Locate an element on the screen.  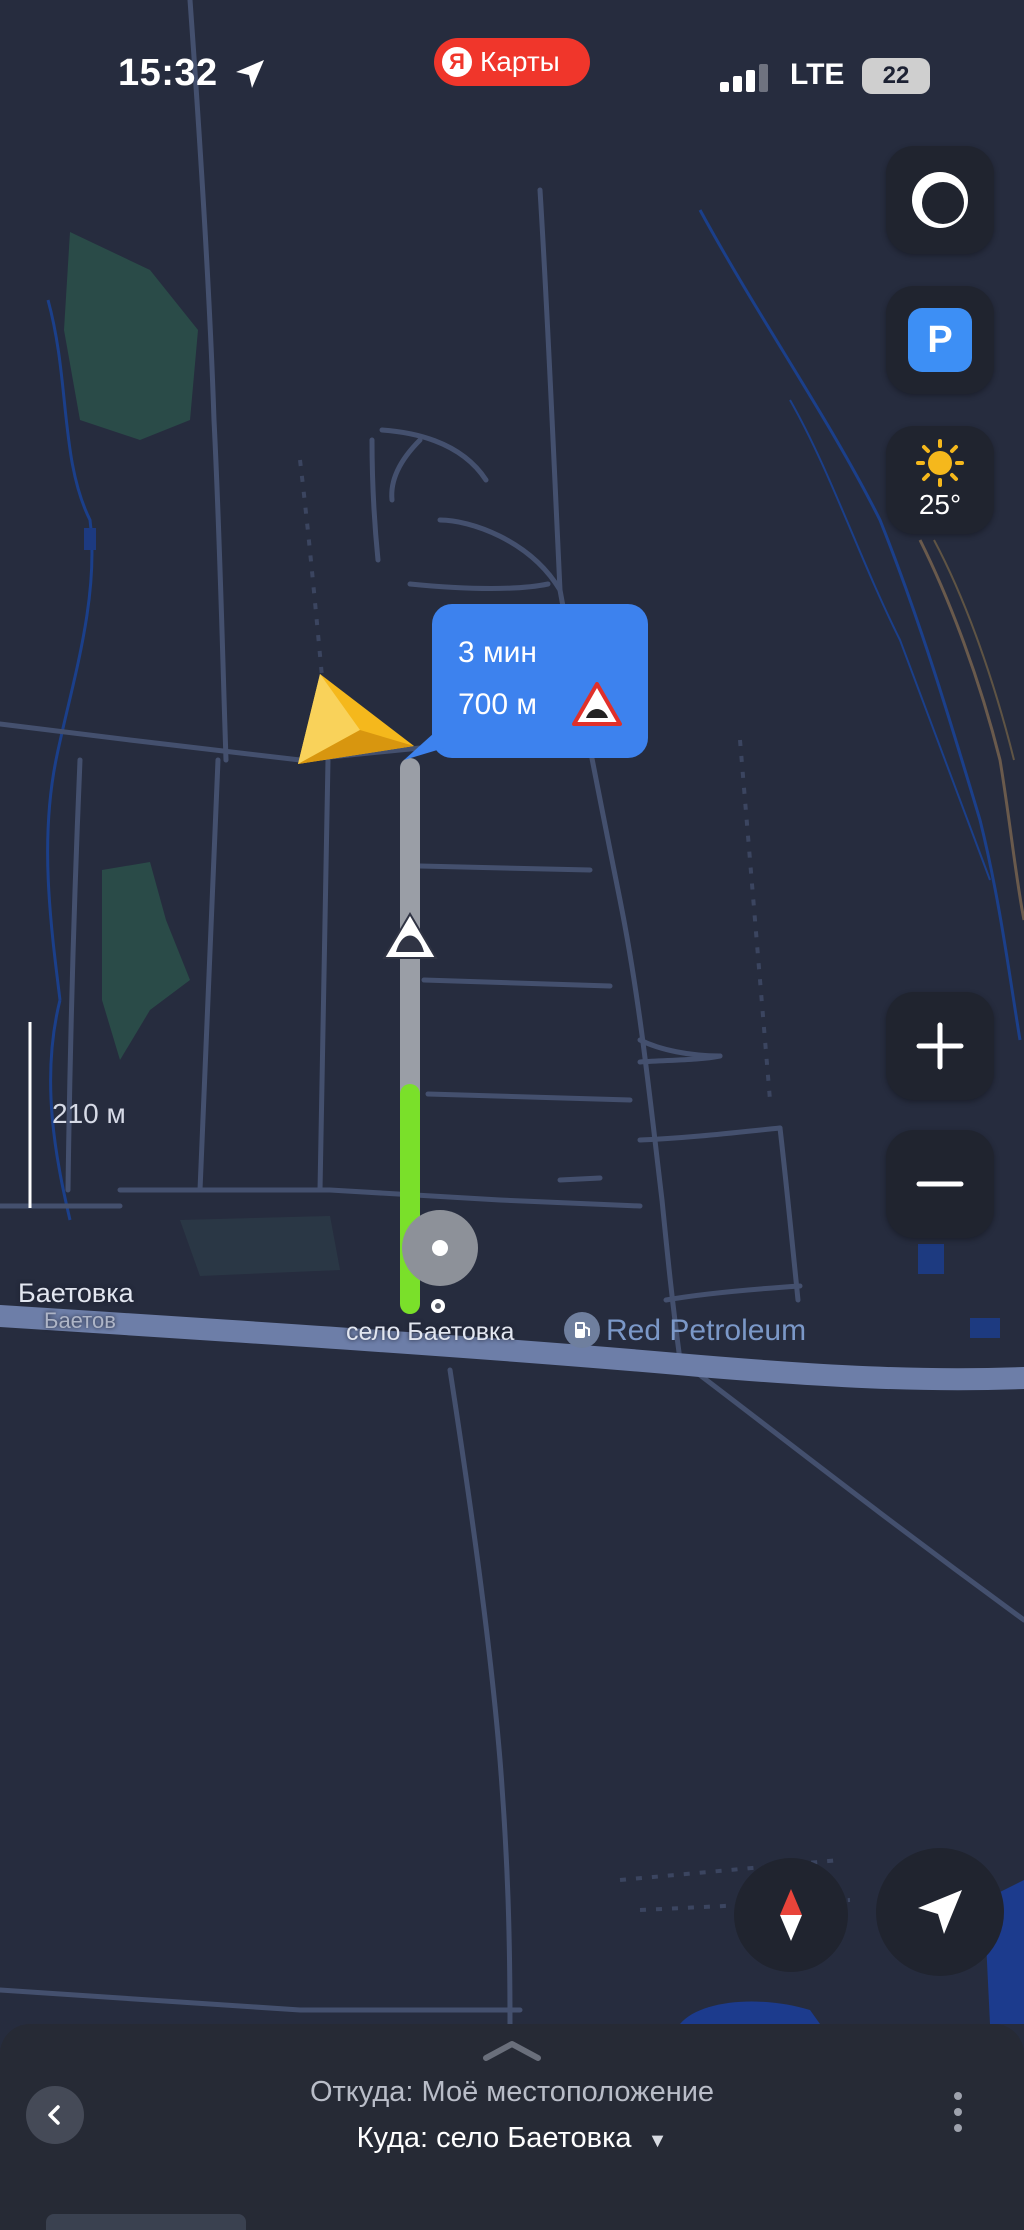
compass-icon is located at coordinates (791, 1915).